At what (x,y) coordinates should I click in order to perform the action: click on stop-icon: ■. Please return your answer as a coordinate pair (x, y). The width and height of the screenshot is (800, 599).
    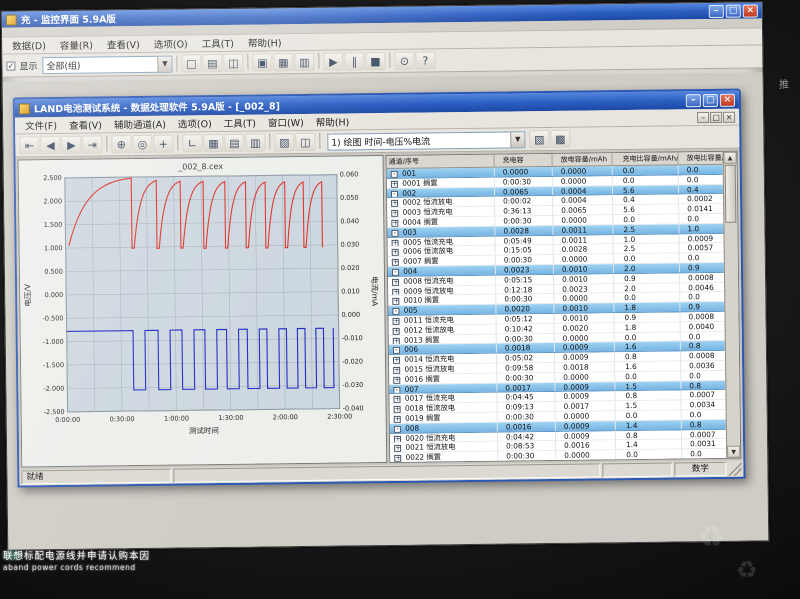
    Looking at the image, I should click on (375, 61).